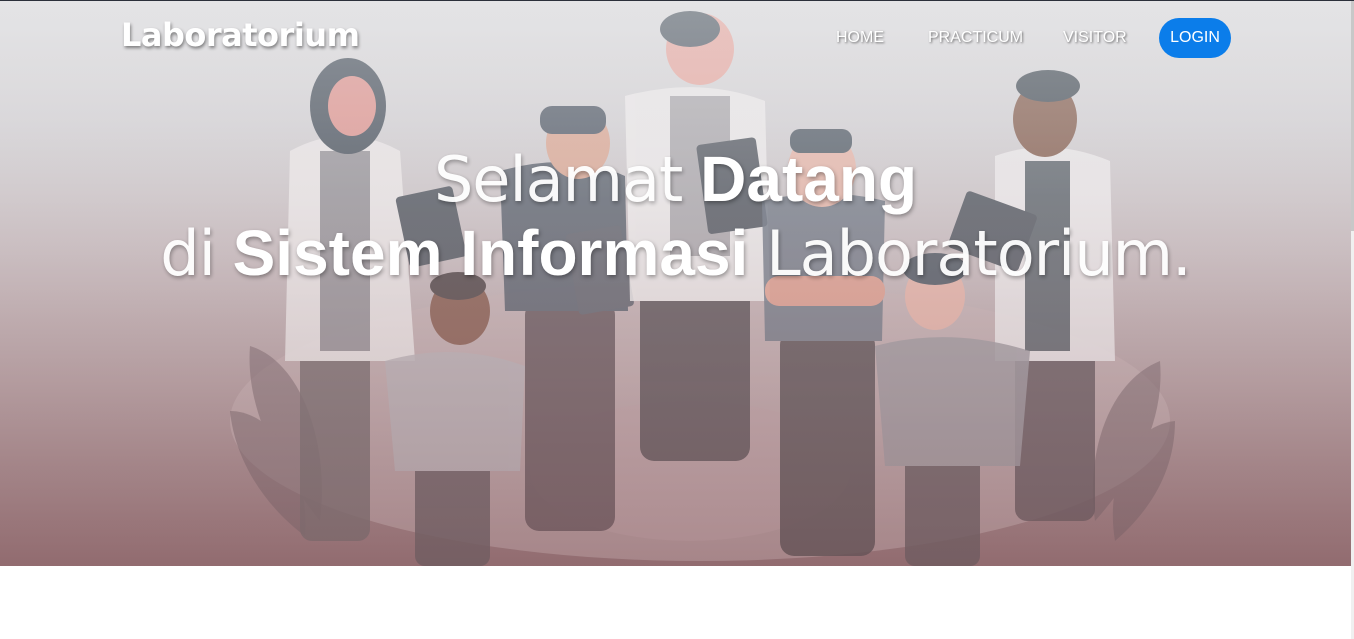 This screenshot has width=1354, height=639. Describe the element at coordinates (979, 253) in the screenshot. I see `headline-suffix: Laboratorium.` at that location.